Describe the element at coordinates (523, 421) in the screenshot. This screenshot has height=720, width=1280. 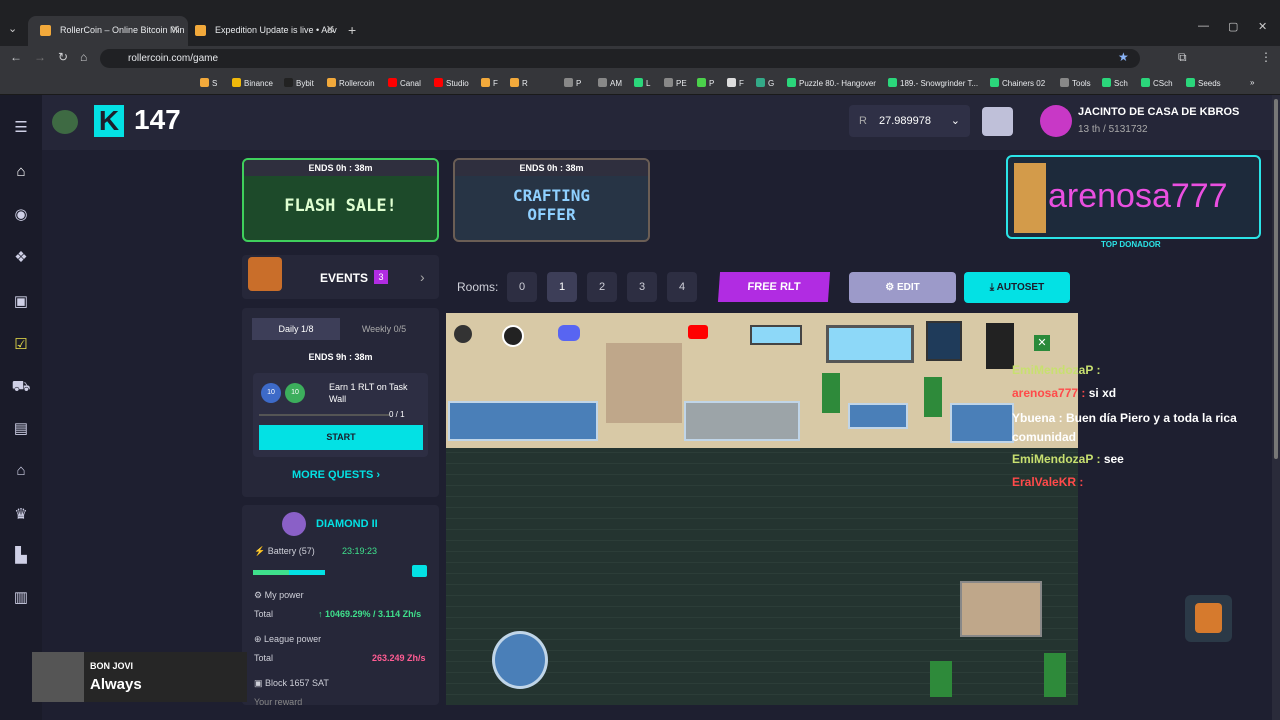
I see `mining-rack` at that location.